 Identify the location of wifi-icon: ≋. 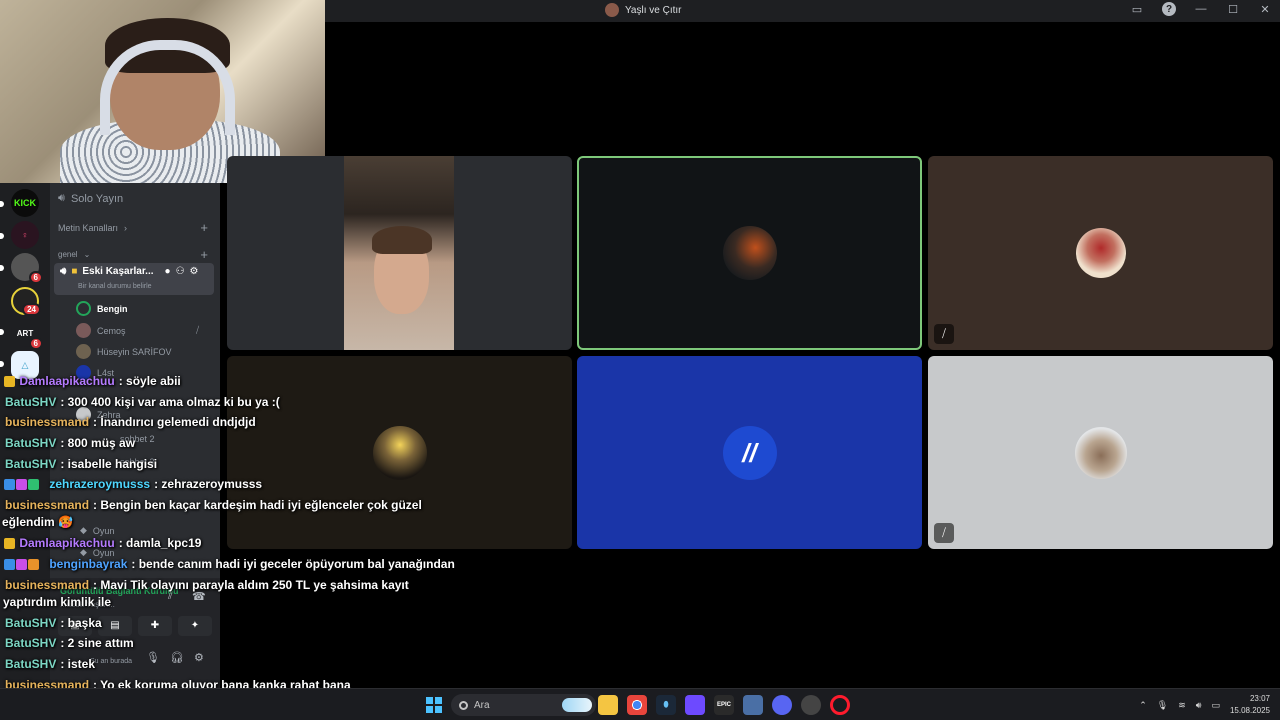
(1182, 705).